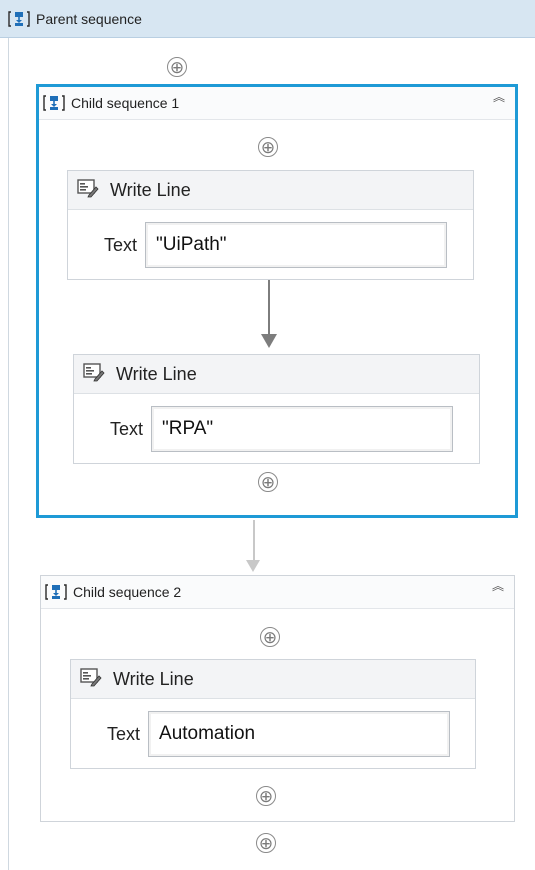  What do you see at coordinates (127, 592) in the screenshot?
I see `child-sequence-2-title: Child sequence 2` at bounding box center [127, 592].